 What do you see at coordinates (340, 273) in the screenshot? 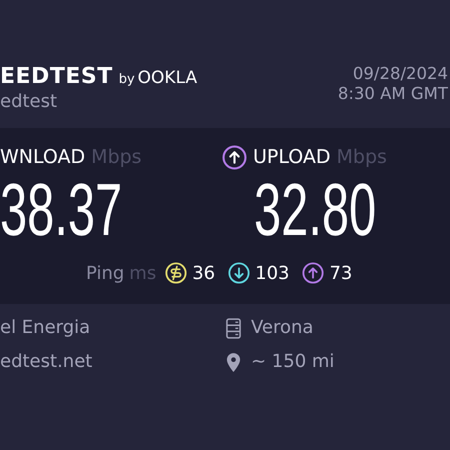
I see `ping-value: 73` at bounding box center [340, 273].